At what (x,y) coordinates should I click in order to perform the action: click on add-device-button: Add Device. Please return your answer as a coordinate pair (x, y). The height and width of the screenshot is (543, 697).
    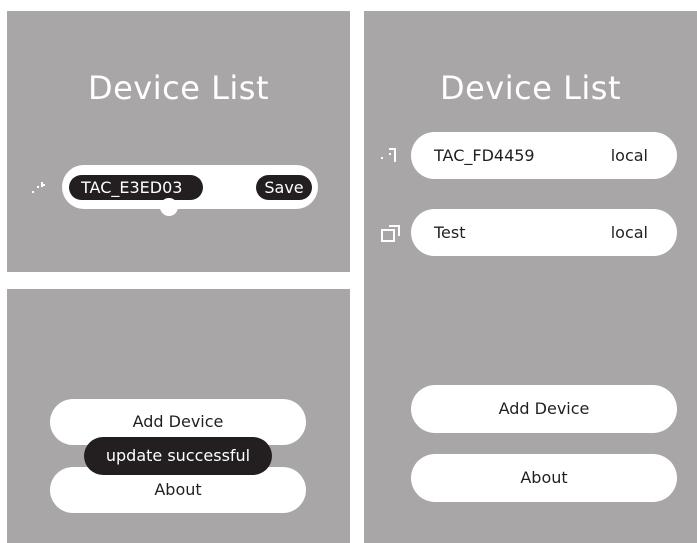
    Looking at the image, I should click on (544, 409).